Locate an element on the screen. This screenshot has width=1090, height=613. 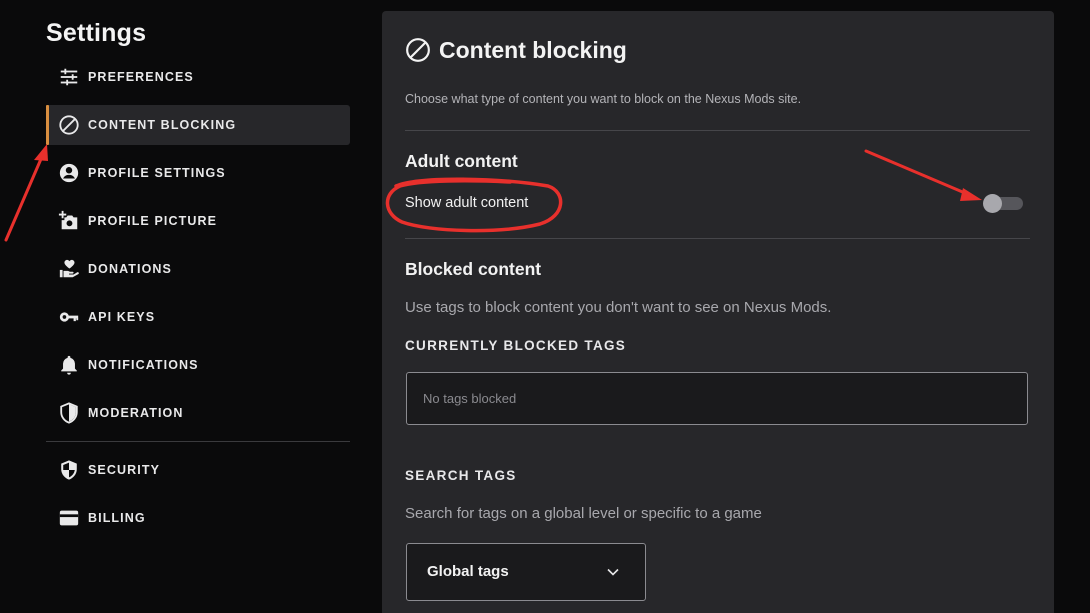
sidebar-title: Settings is located at coordinates (96, 33).